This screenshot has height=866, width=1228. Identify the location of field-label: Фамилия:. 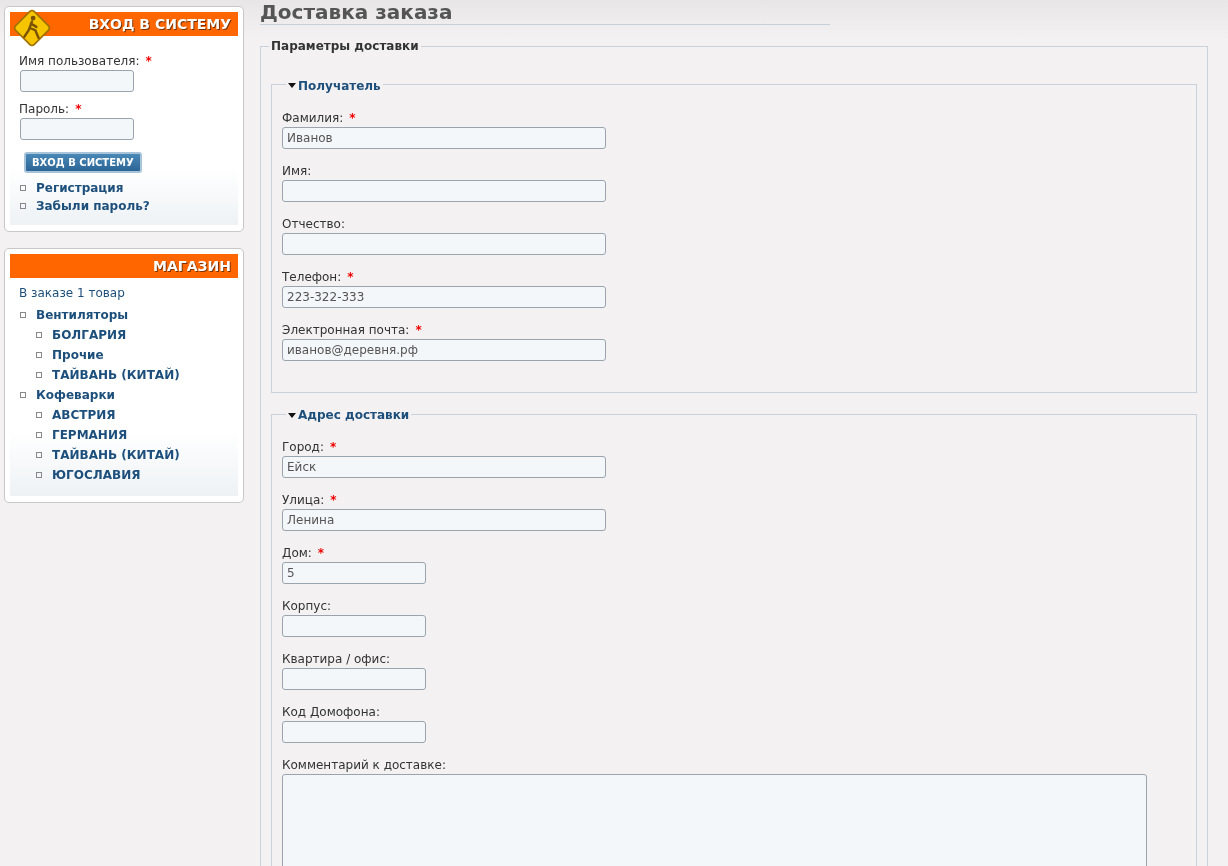
(313, 117).